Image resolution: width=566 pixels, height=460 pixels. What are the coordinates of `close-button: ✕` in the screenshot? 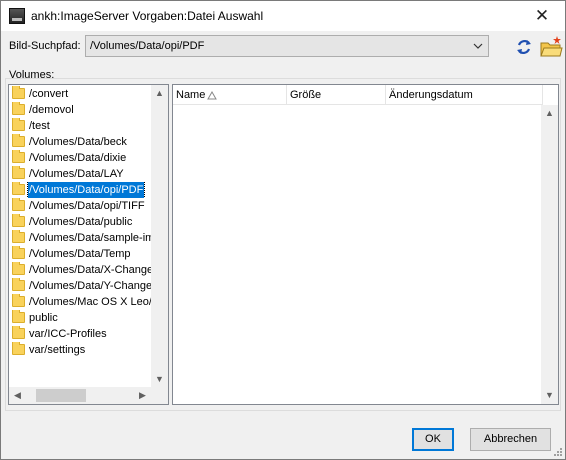 It's located at (542, 16).